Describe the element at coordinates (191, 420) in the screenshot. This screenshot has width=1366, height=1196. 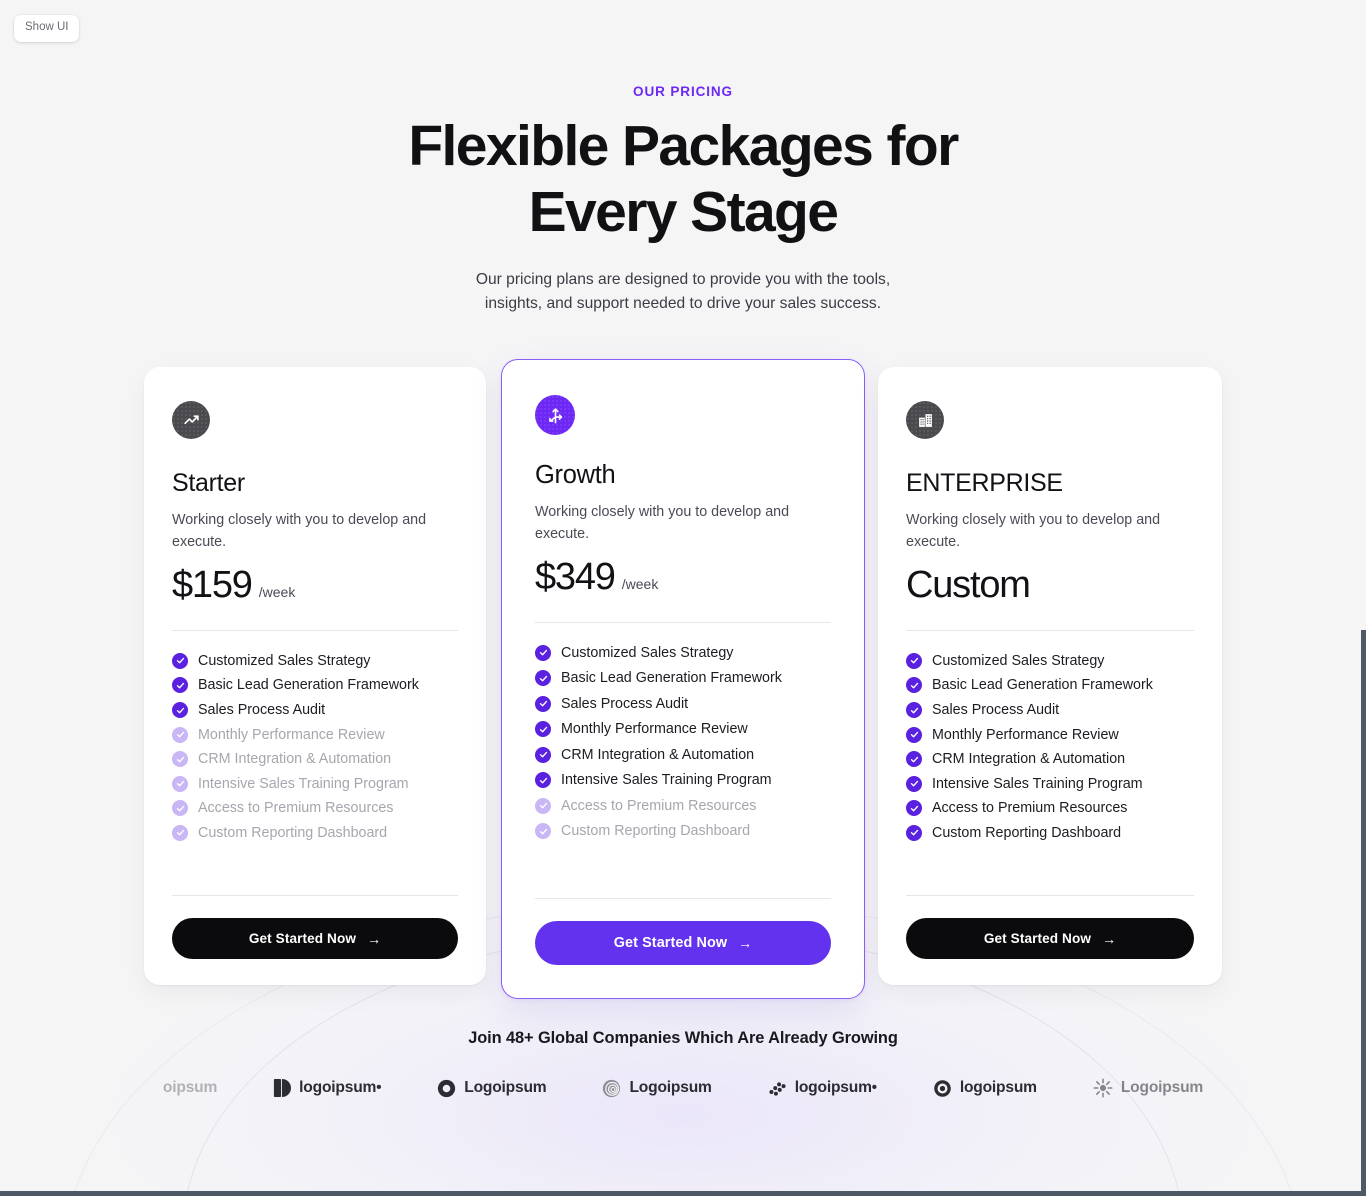
I see `trending-up-icon` at that location.